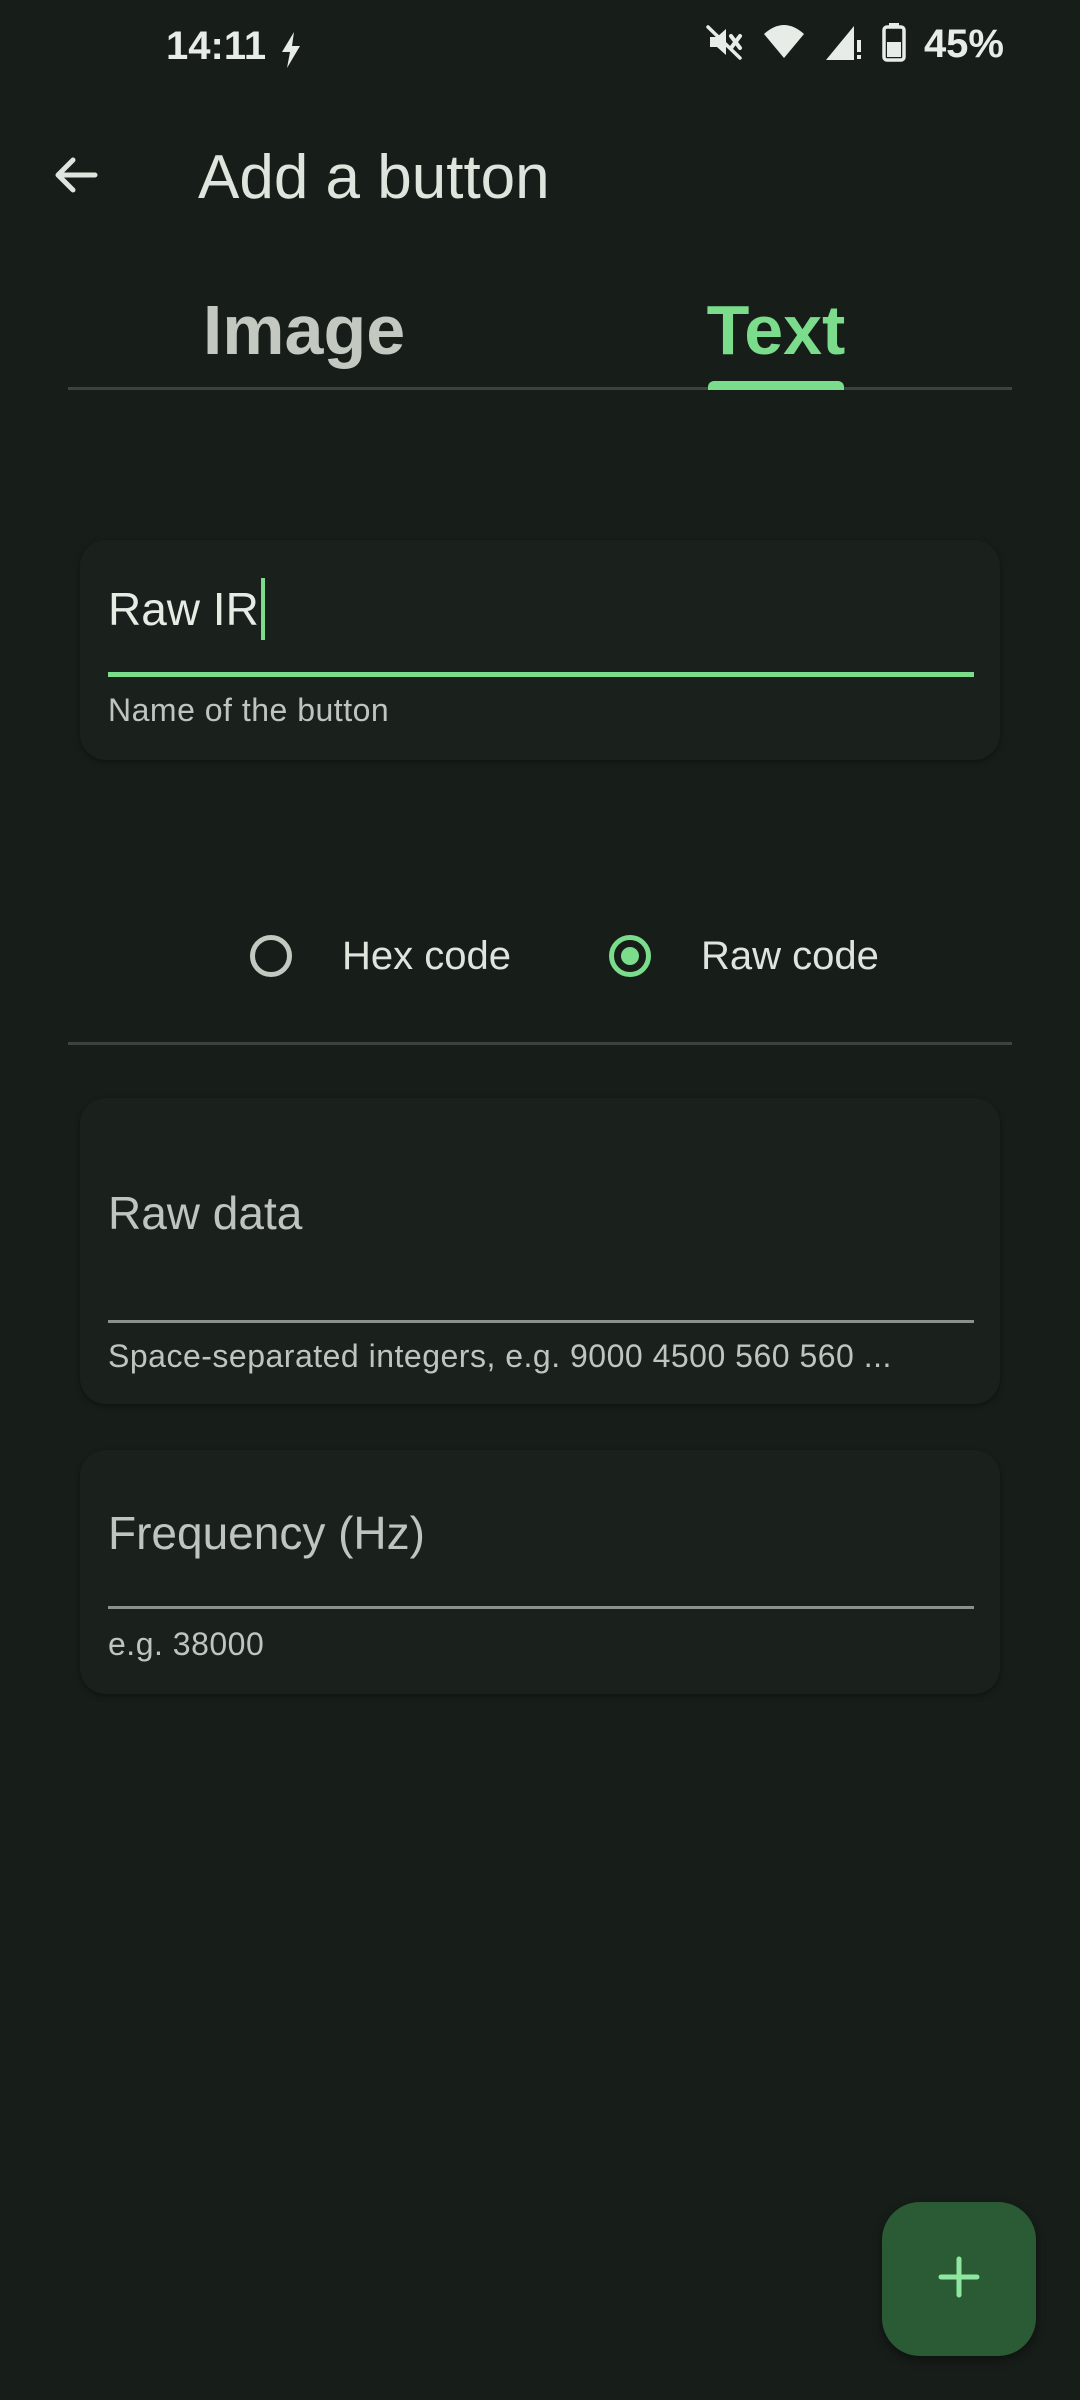 This screenshot has width=1080, height=2400. I want to click on radio-hex-code: Hex code, so click(380, 956).